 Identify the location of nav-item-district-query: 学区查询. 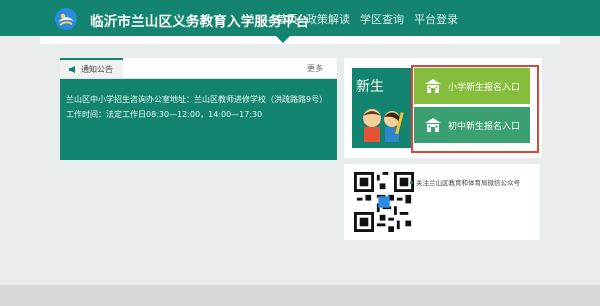
(382, 19).